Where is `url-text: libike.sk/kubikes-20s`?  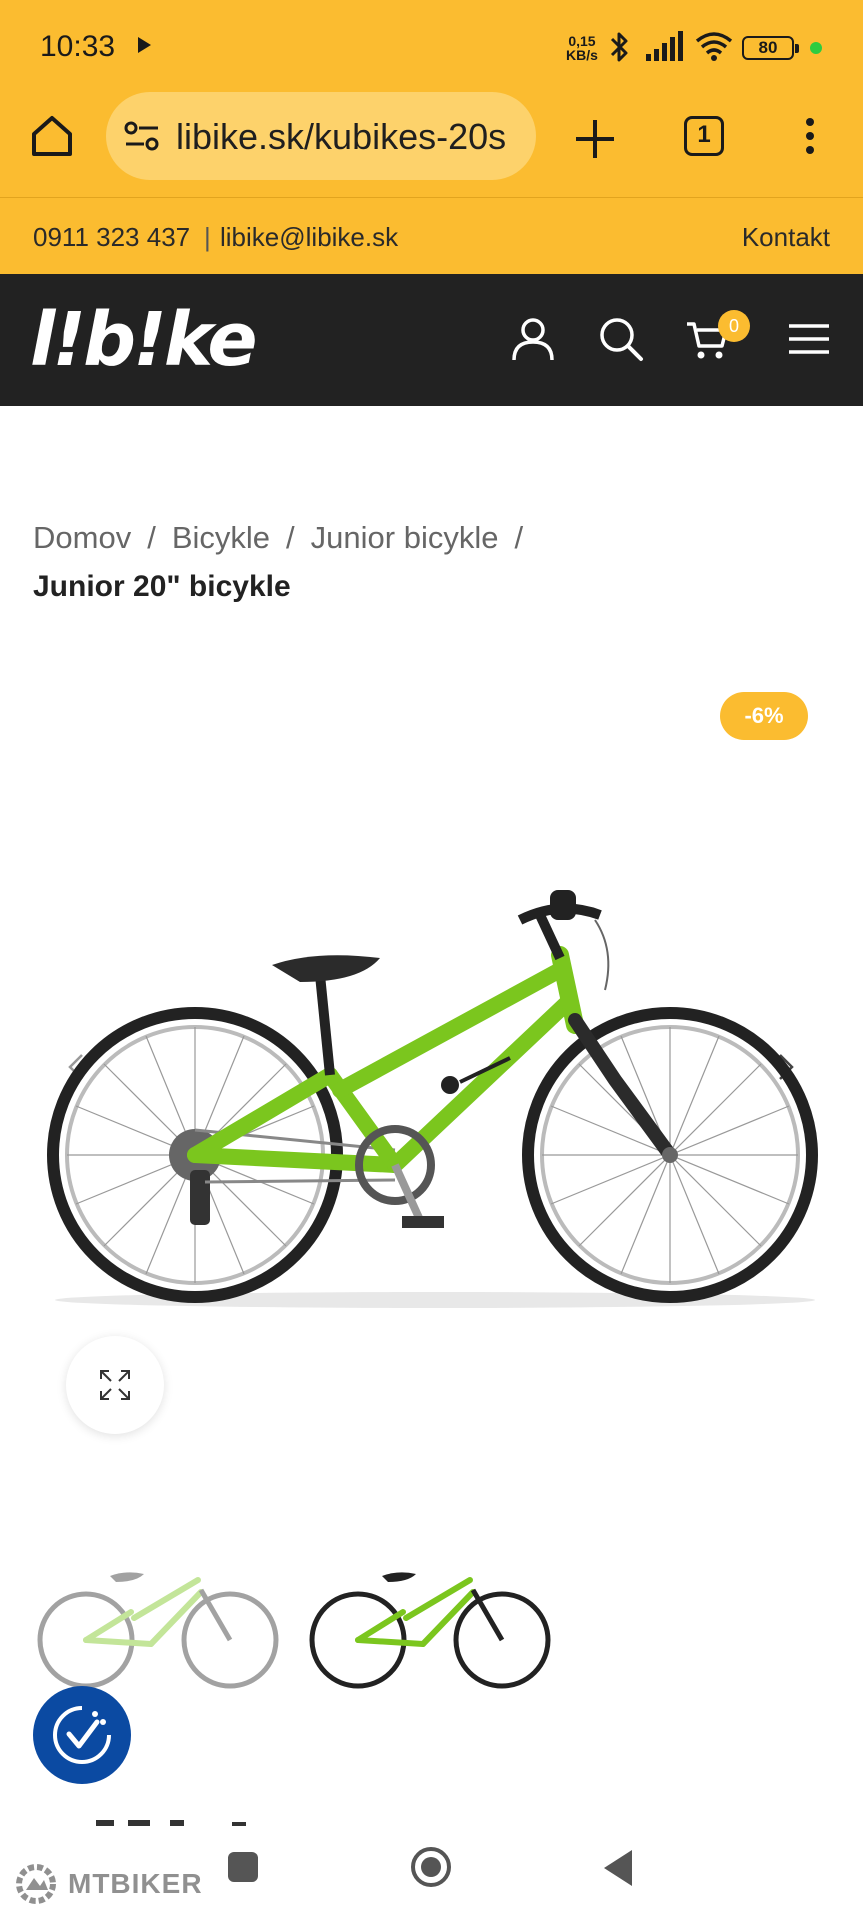
url-text: libike.sk/kubikes-20s is located at coordinates (341, 137).